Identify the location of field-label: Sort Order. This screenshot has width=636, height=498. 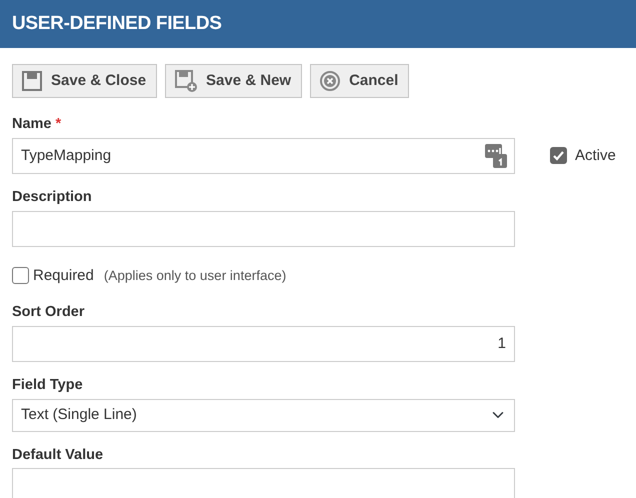
(48, 312).